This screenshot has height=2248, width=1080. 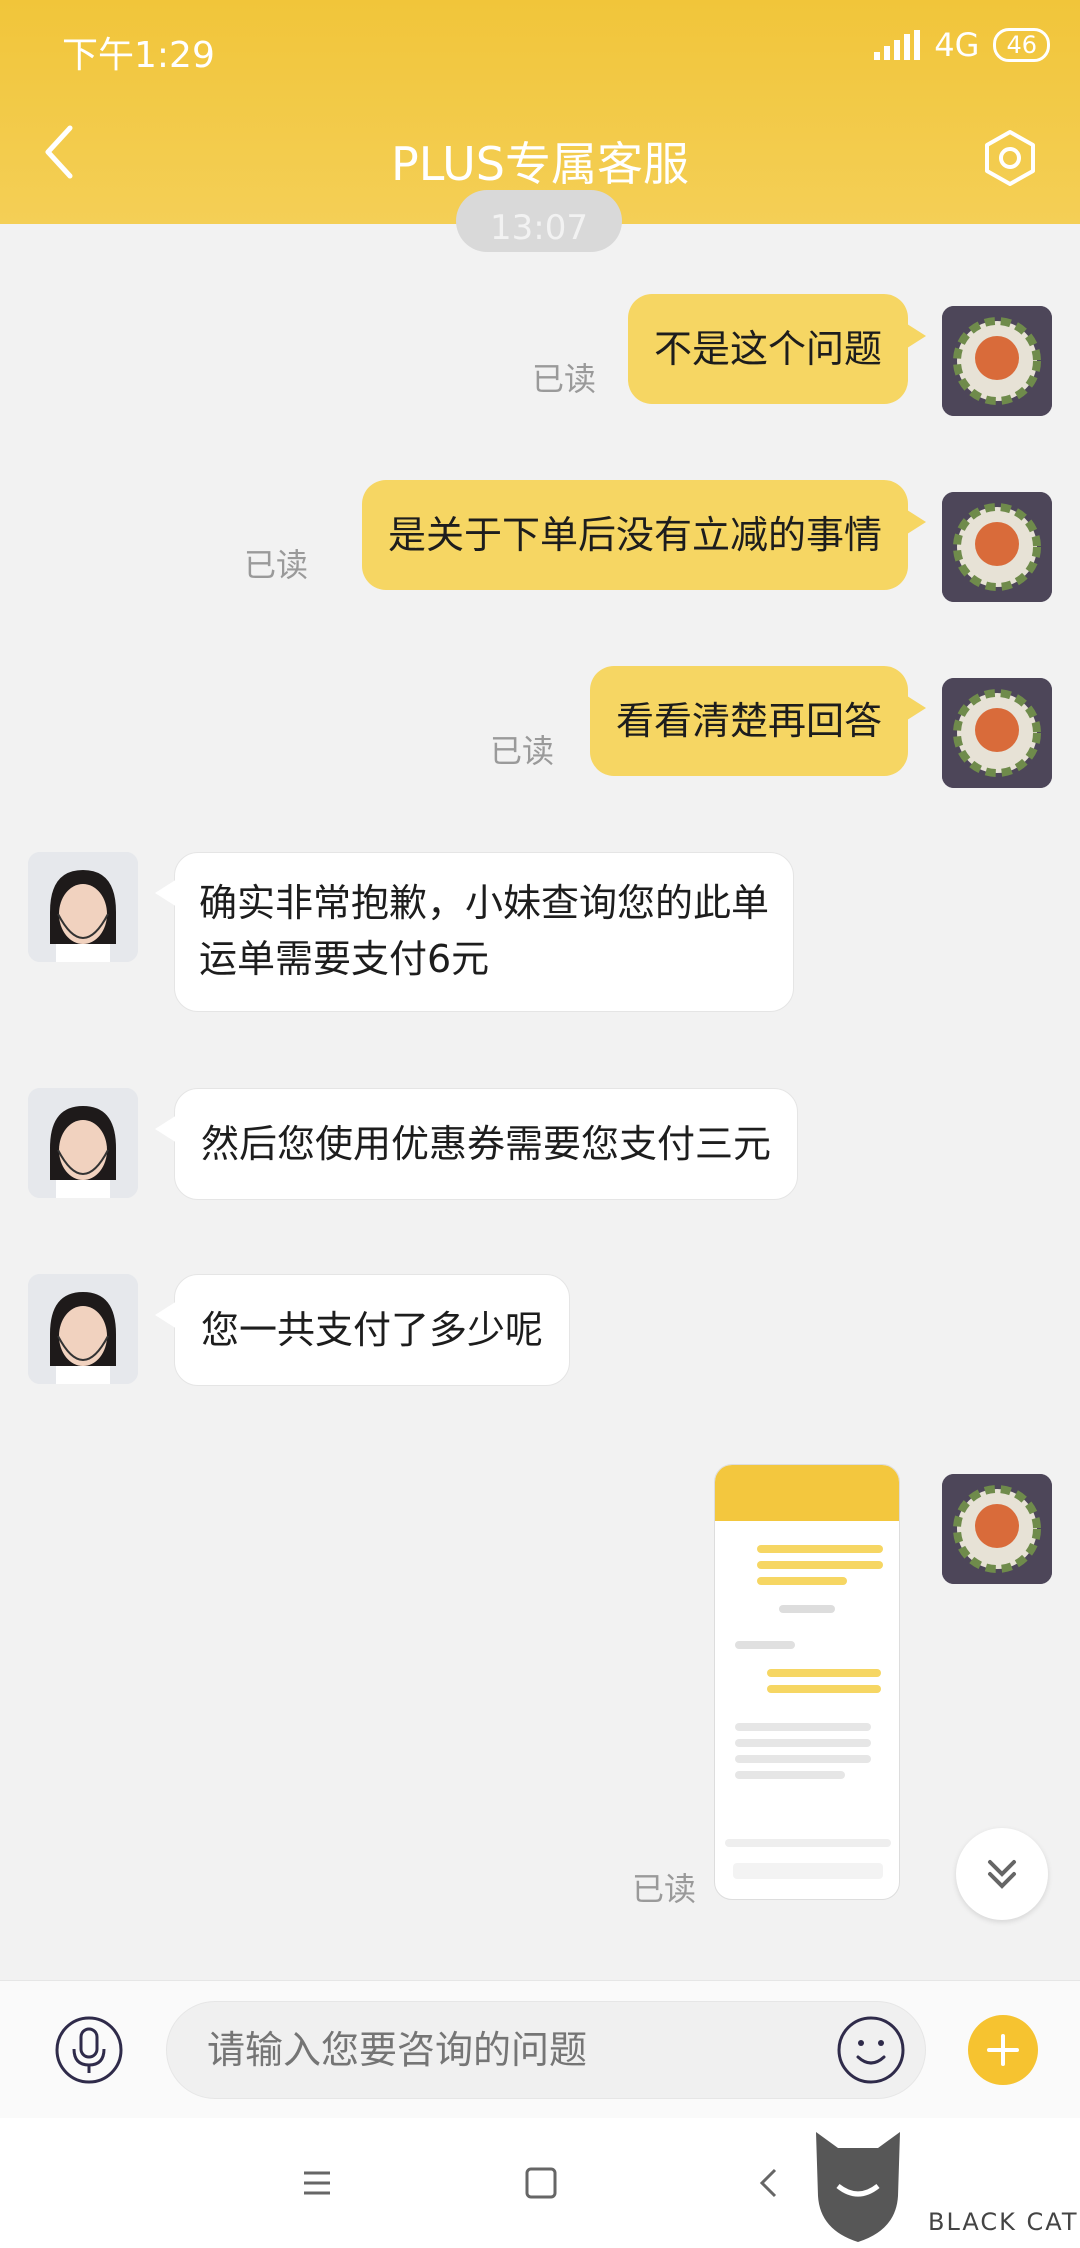 What do you see at coordinates (1021, 45) in the screenshot?
I see `battery-icon: 46` at bounding box center [1021, 45].